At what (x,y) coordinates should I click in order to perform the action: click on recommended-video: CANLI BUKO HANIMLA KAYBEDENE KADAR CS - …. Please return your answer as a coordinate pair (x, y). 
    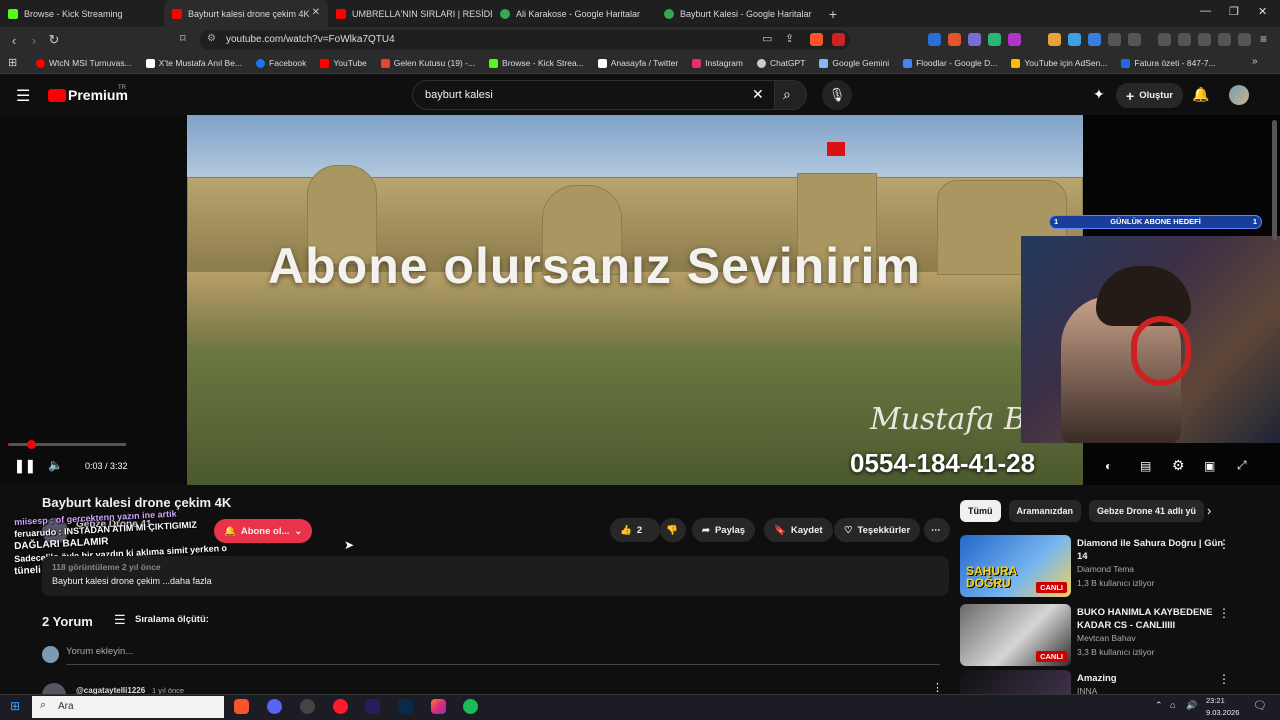
    Looking at the image, I should click on (1110, 636).